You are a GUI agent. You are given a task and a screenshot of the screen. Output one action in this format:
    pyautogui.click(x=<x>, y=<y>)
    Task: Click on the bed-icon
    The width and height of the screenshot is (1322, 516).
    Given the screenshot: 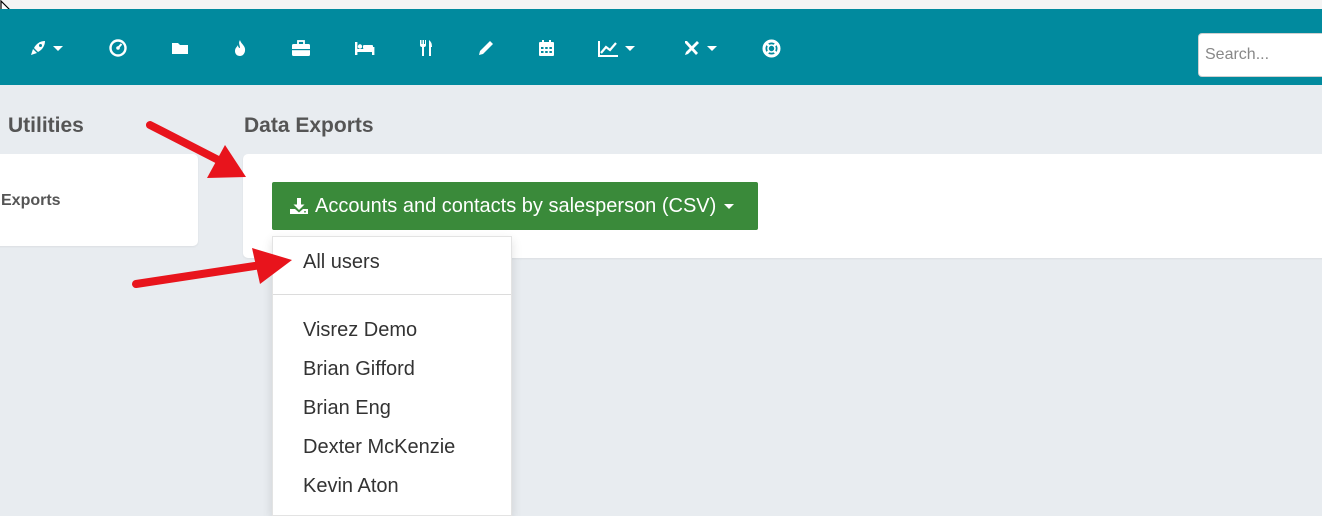 What is the action you would take?
    pyautogui.click(x=364, y=48)
    